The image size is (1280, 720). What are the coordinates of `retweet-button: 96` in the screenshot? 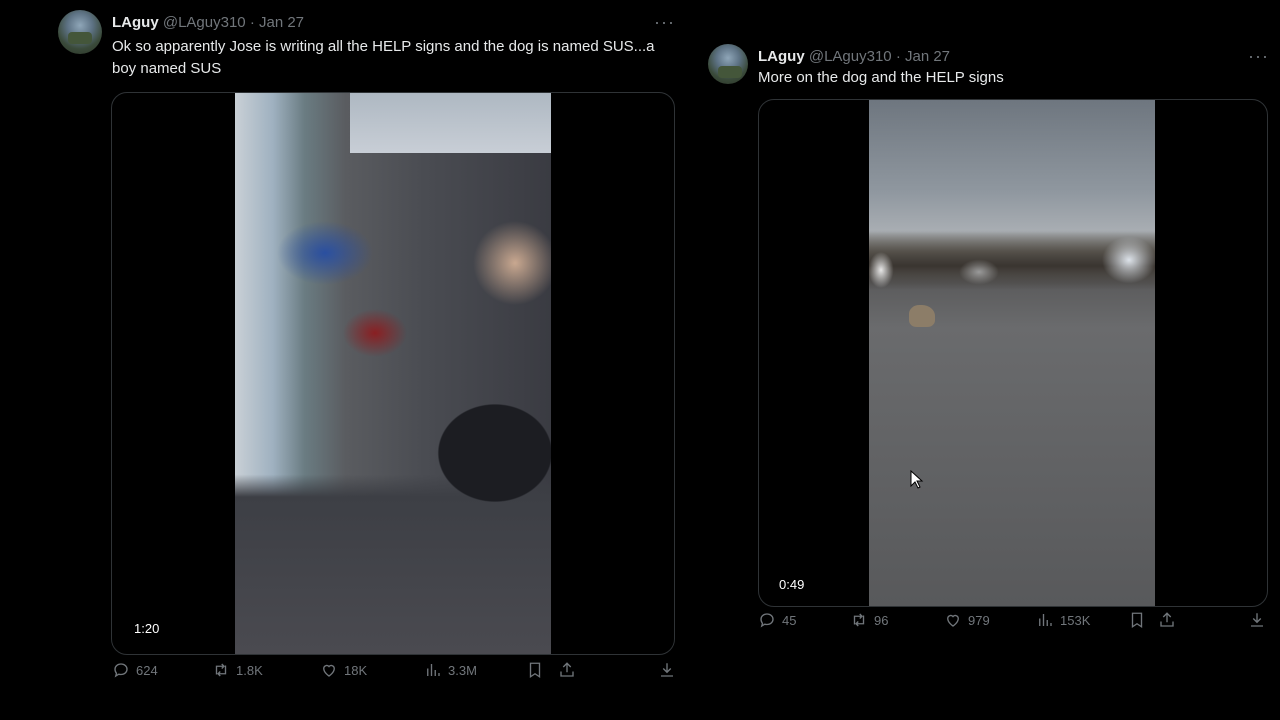 It's located at (869, 620).